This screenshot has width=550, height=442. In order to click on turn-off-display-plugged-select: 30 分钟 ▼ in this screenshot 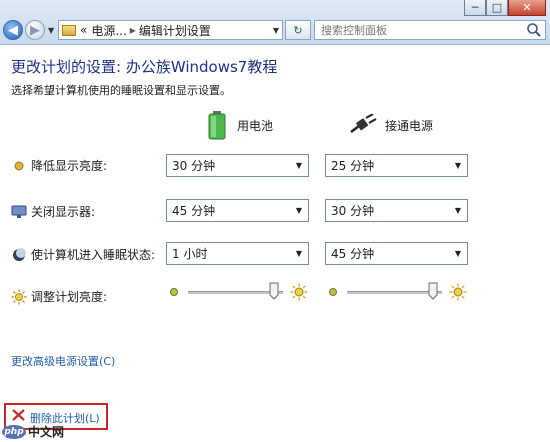, I will do `click(396, 210)`.